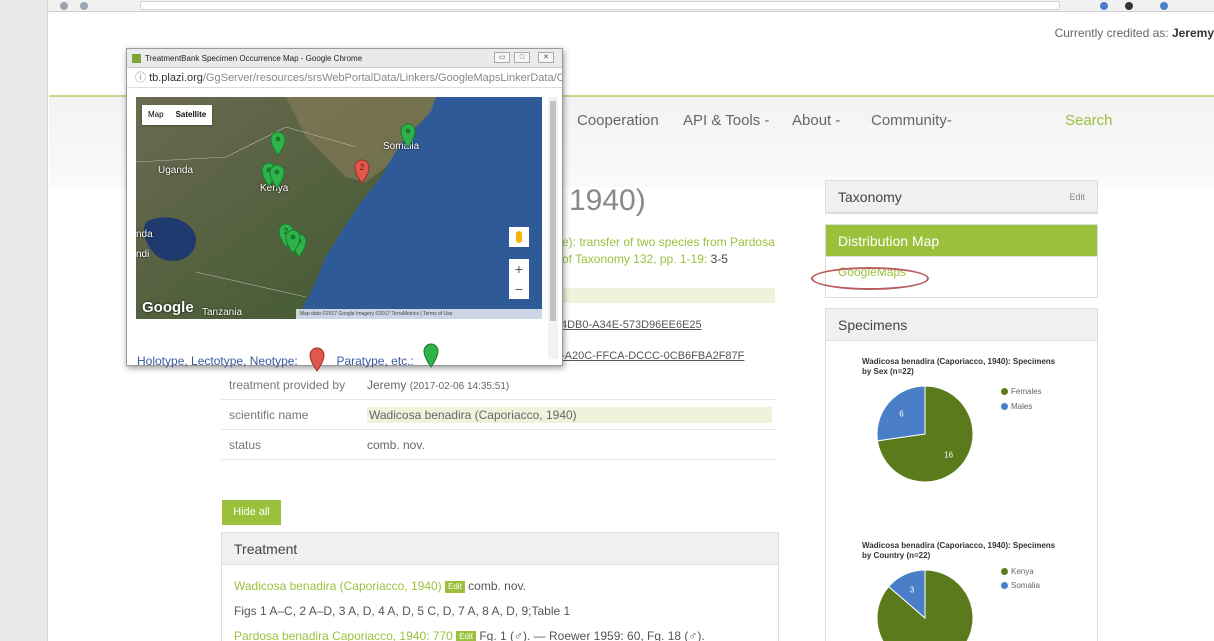 The width and height of the screenshot is (1214, 641). What do you see at coordinates (338, 190) in the screenshot?
I see `marker-layer: 2 2` at bounding box center [338, 190].